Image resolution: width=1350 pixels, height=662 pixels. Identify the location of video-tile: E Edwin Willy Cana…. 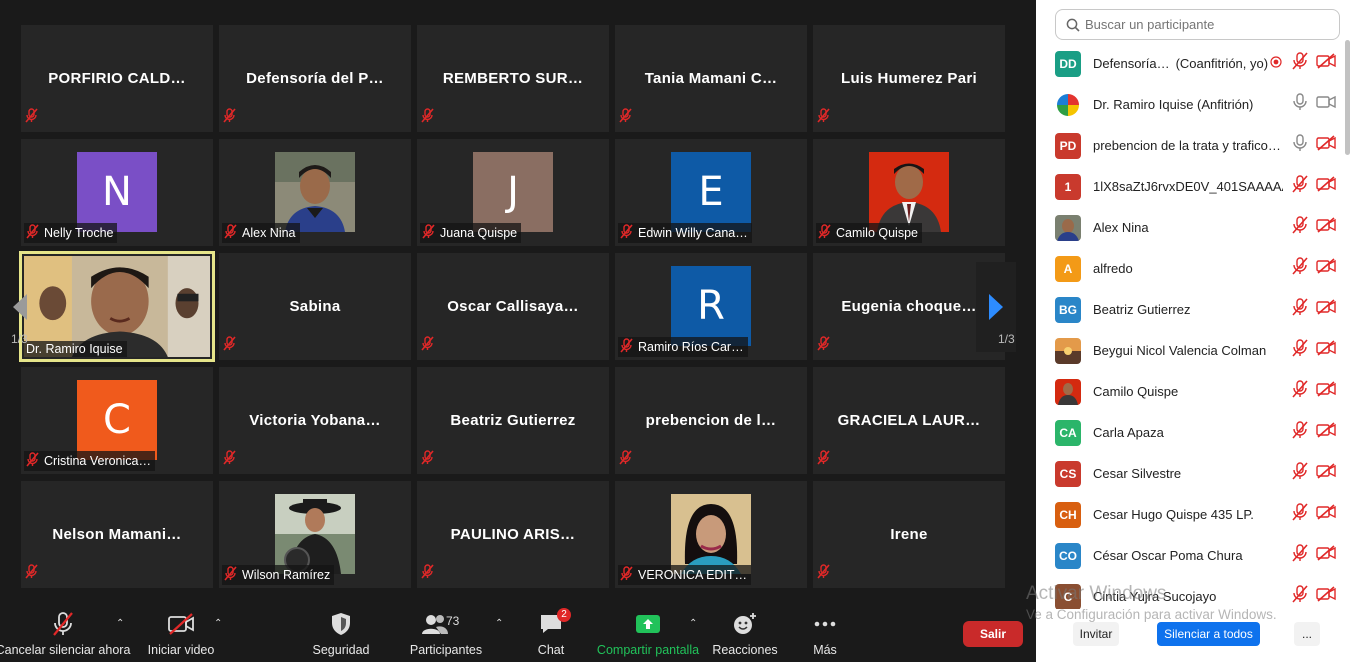
(711, 192).